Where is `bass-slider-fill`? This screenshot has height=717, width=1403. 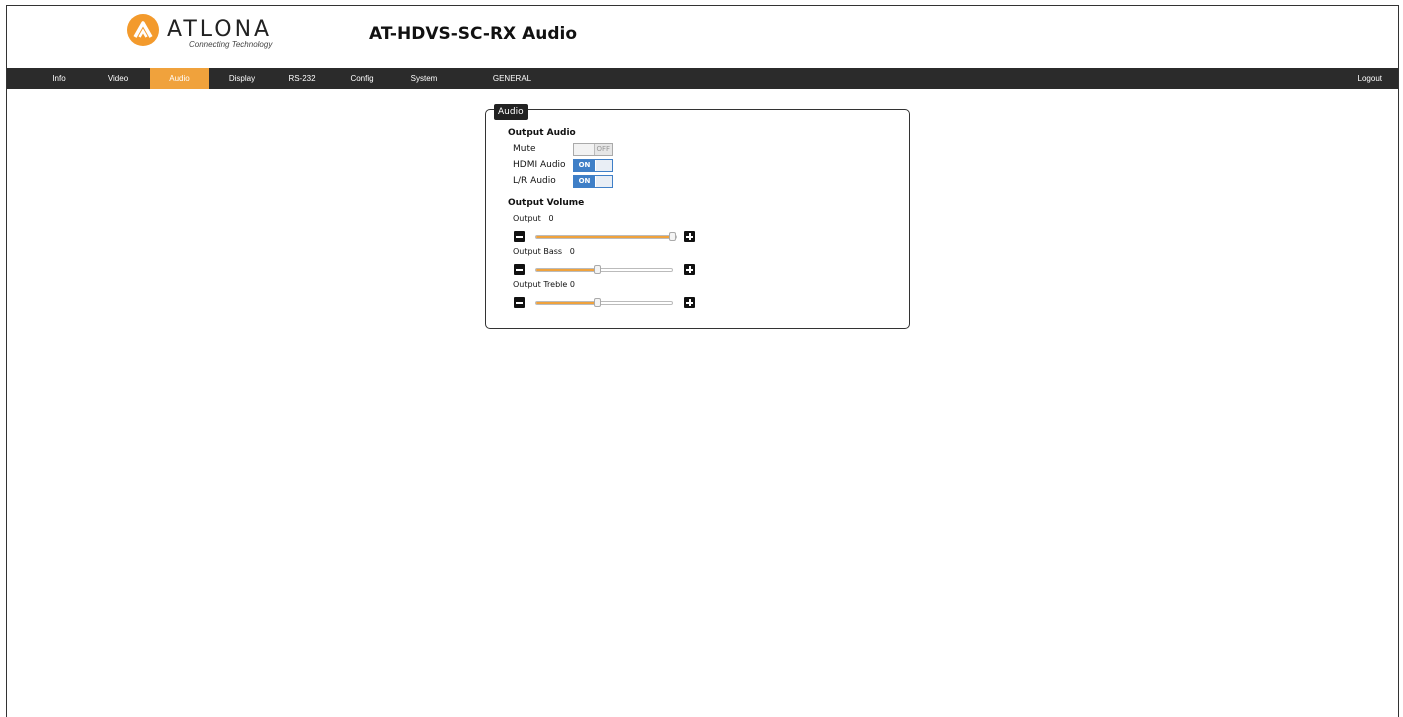
bass-slider-fill is located at coordinates (567, 270).